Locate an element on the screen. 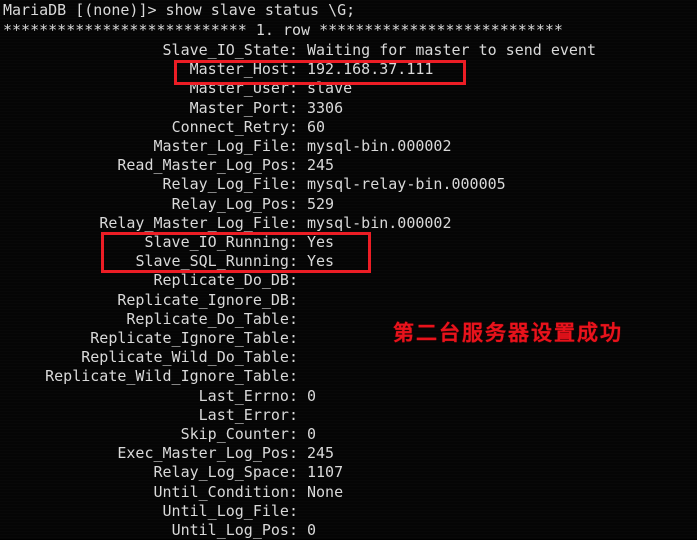 The height and width of the screenshot is (540, 697). status-row-value: 529 is located at coordinates (321, 203).